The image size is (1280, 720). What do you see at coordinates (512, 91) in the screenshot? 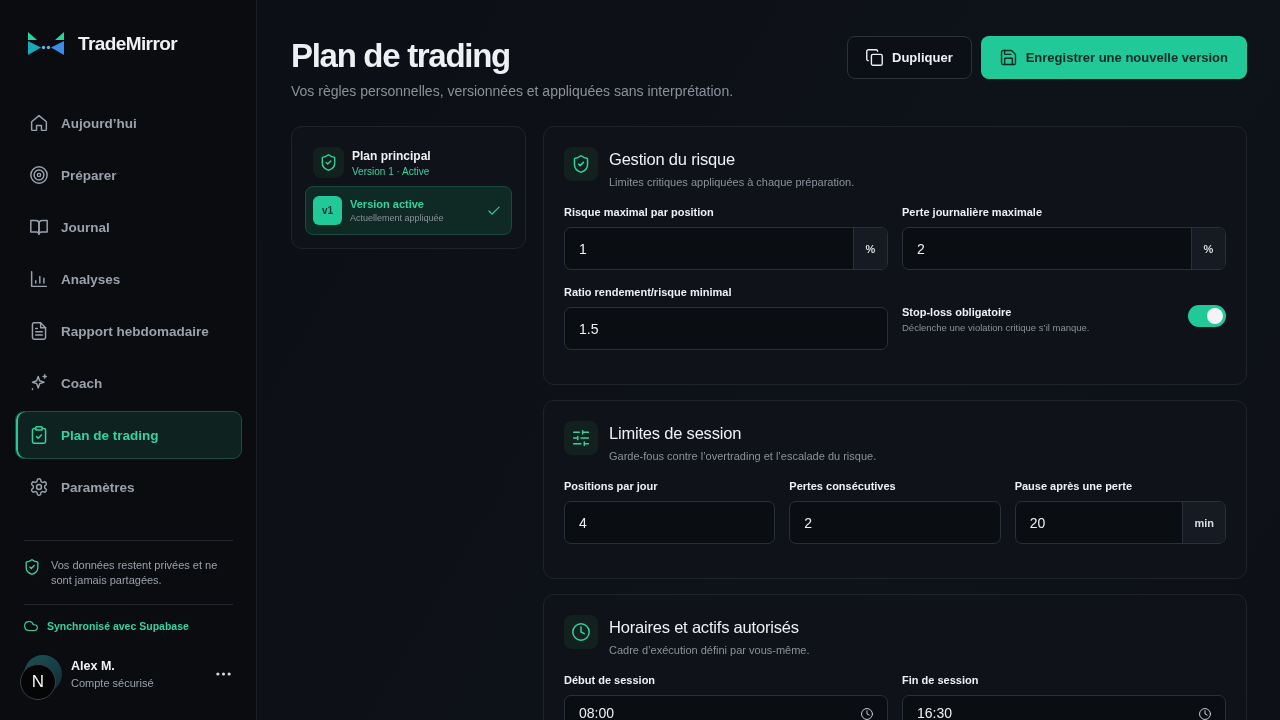
I see `page-subtitle: Vos règles personnelles, versionnées et appliquées sans interprétation.` at bounding box center [512, 91].